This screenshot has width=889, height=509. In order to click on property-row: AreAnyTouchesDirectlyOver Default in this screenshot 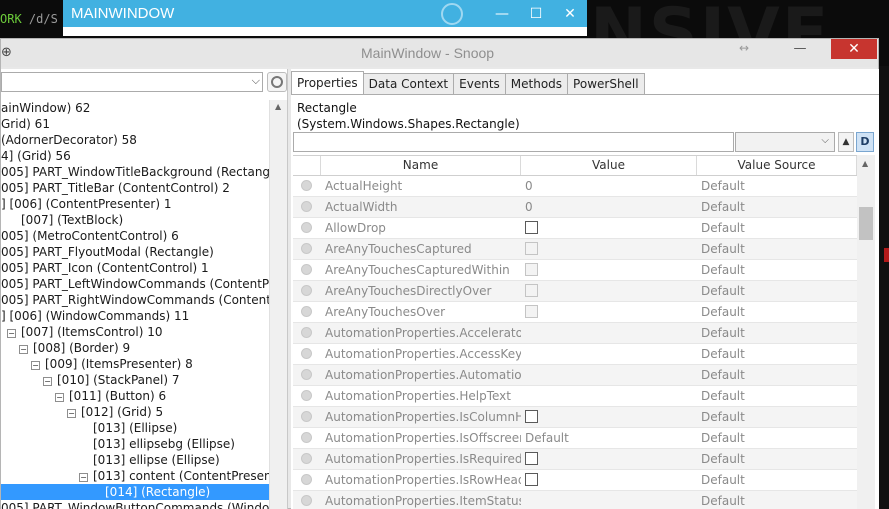, I will do `click(575, 291)`.